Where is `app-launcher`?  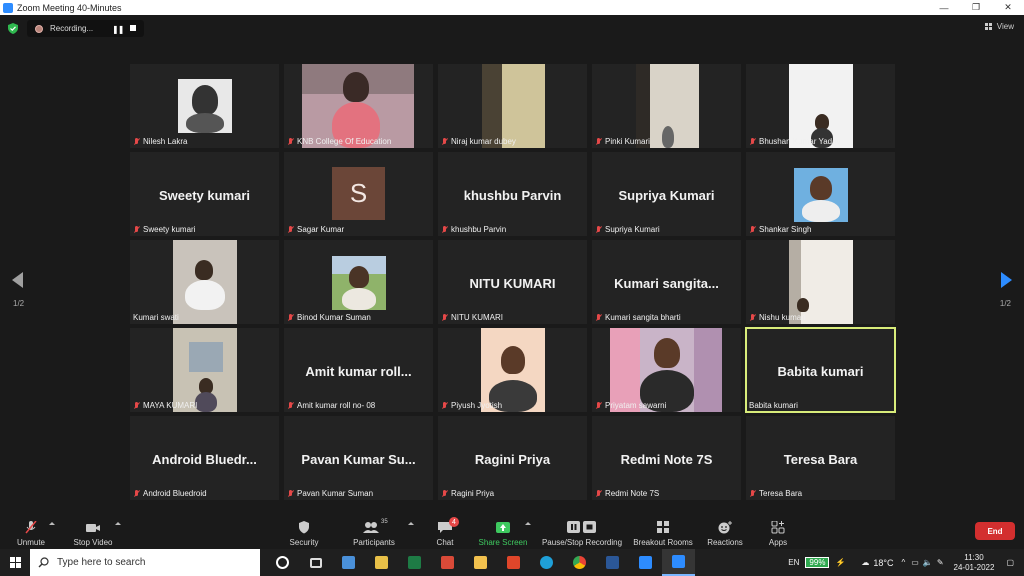
app-launcher is located at coordinates (348, 562).